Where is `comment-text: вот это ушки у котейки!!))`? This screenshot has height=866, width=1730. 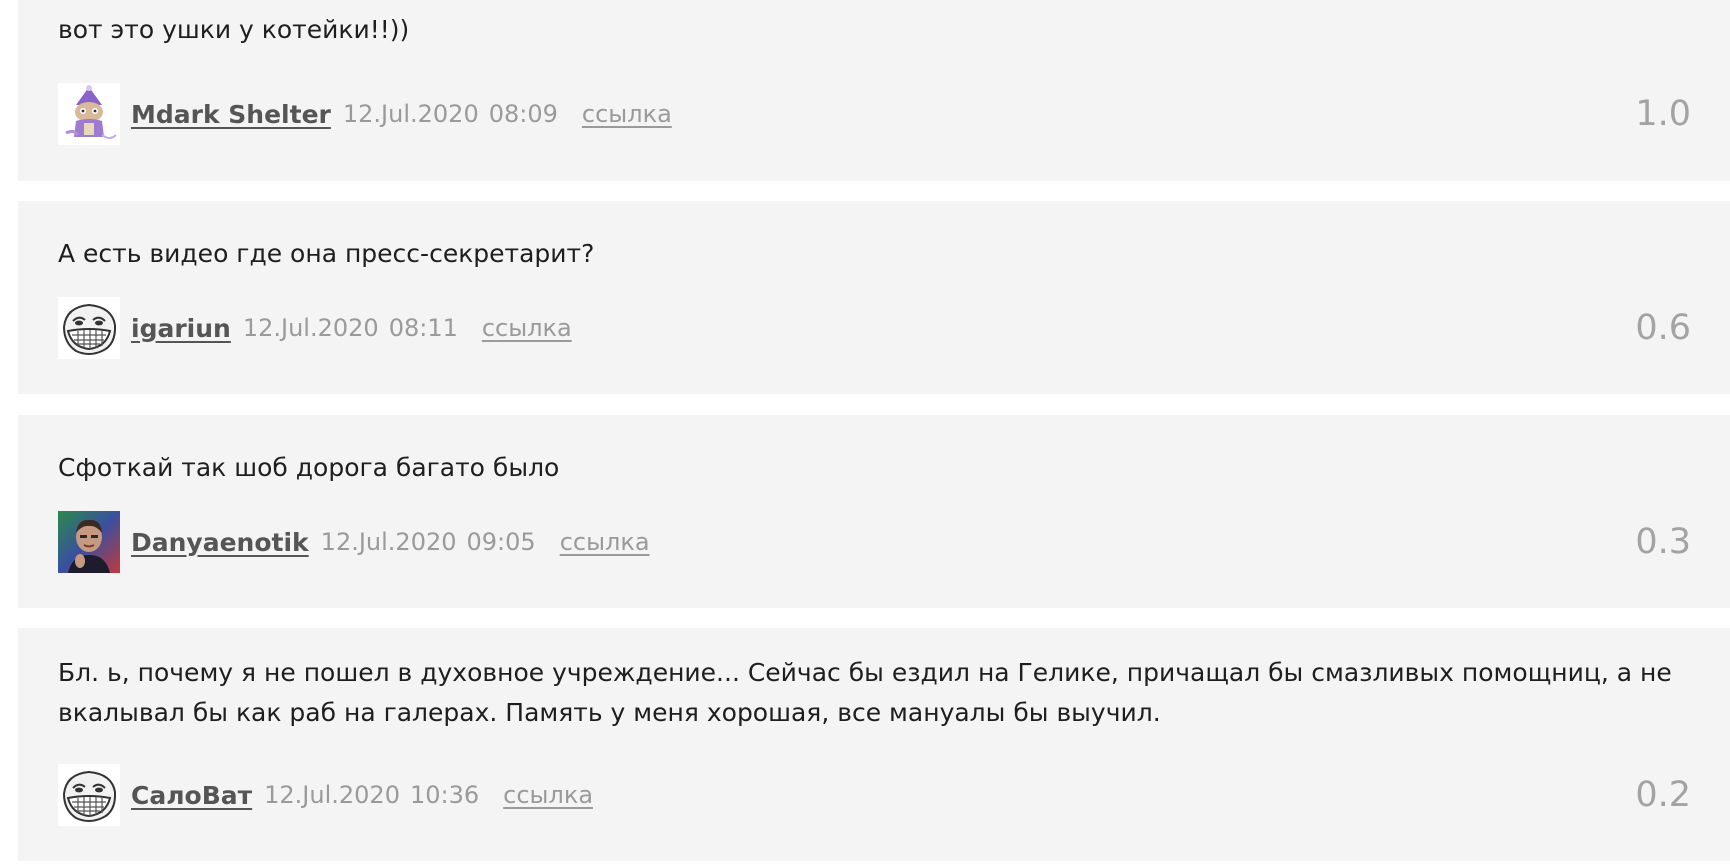
comment-text: вот это ушки у котейки!!)) is located at coordinates (234, 29).